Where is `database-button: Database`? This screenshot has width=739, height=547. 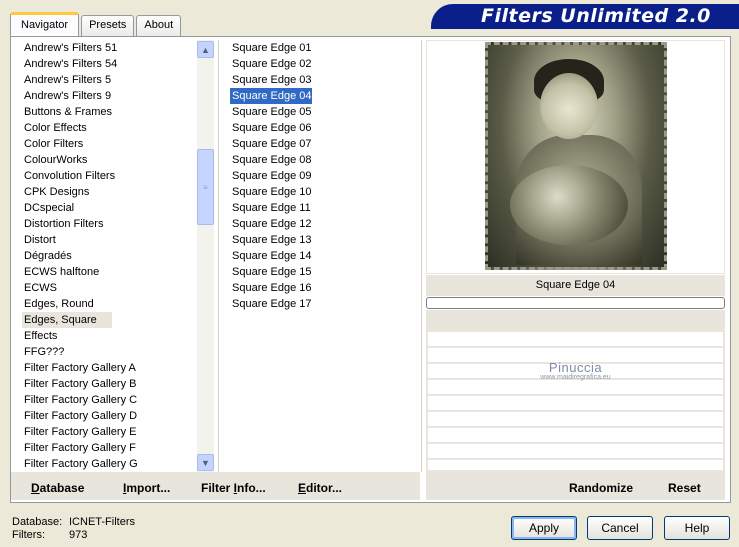 database-button: Database is located at coordinates (57, 488).